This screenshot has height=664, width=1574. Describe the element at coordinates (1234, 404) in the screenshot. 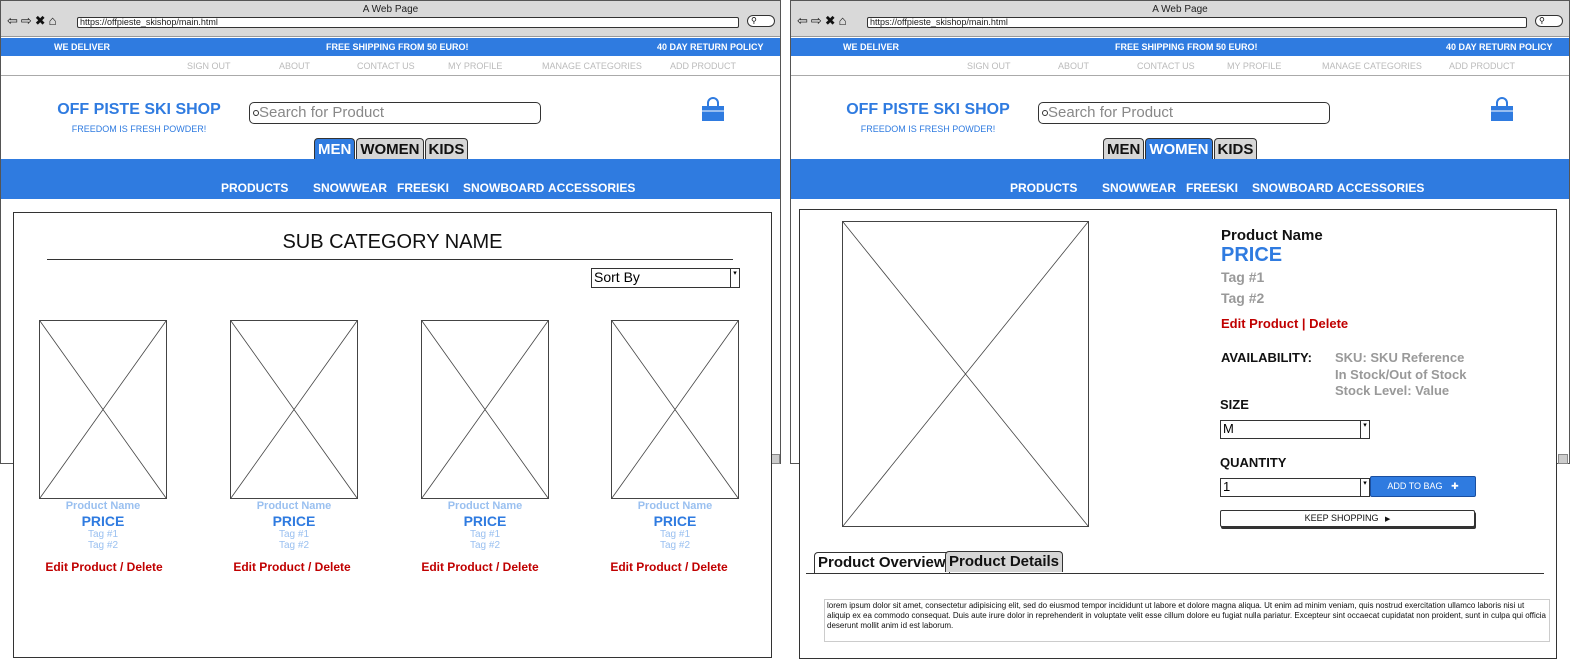

I see `size-label: SIZE` at that location.